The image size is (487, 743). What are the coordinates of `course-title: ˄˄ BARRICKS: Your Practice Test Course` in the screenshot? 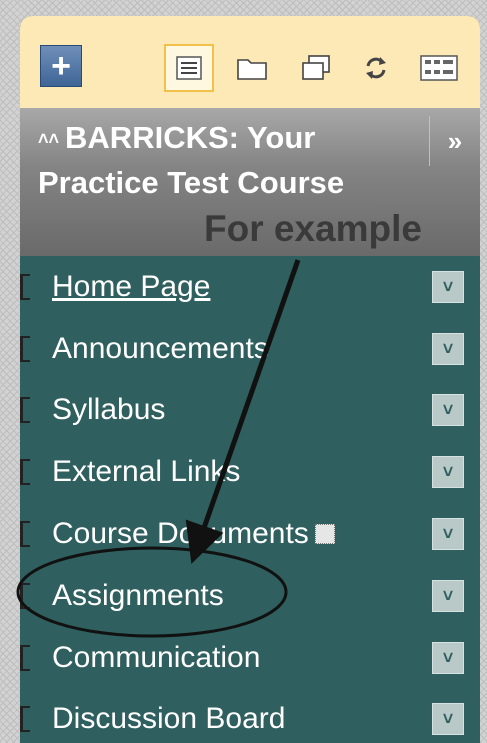 It's located at (218, 160).